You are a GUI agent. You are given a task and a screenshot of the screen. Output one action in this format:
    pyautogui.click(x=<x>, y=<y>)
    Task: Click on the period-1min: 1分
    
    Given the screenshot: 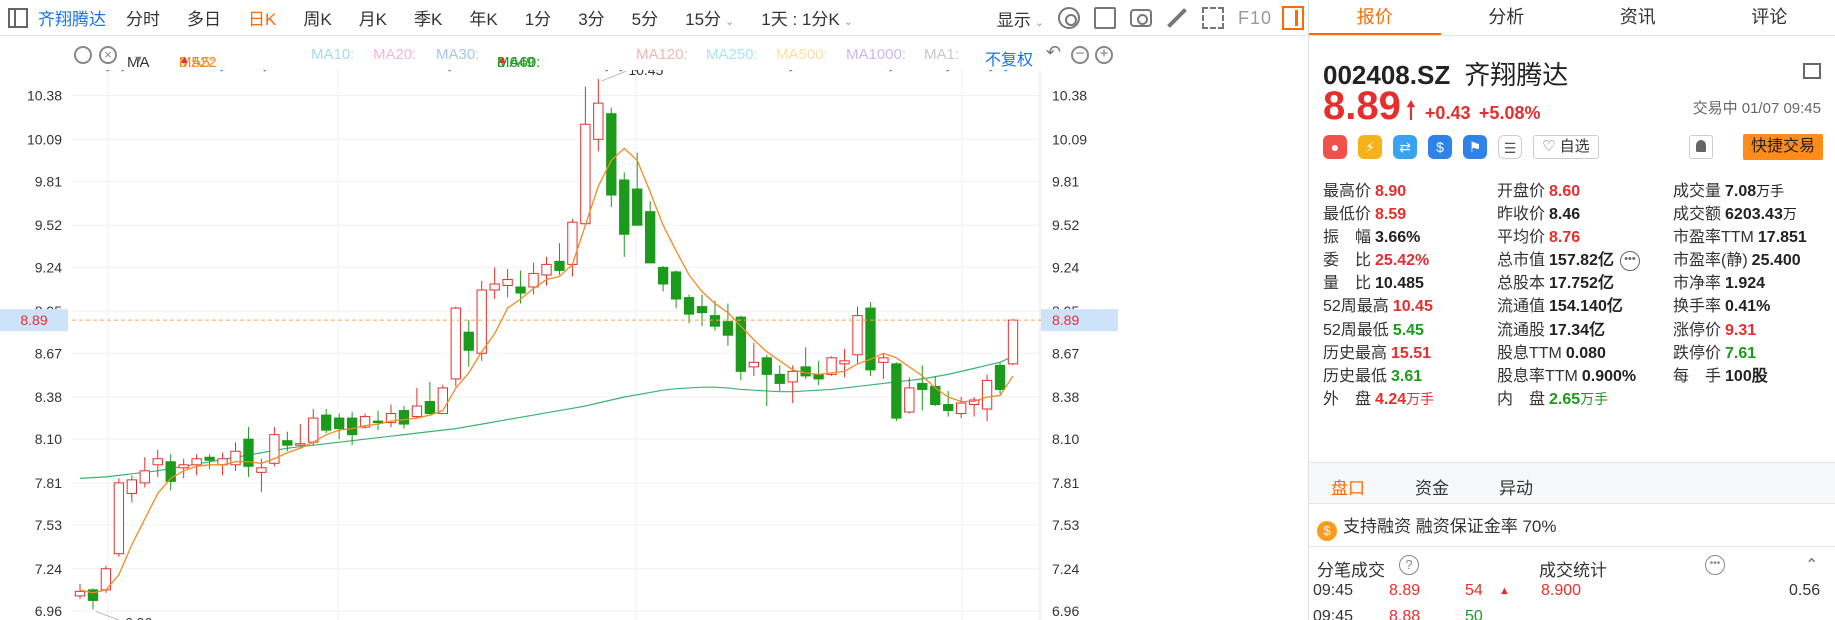 What is the action you would take?
    pyautogui.click(x=538, y=17)
    